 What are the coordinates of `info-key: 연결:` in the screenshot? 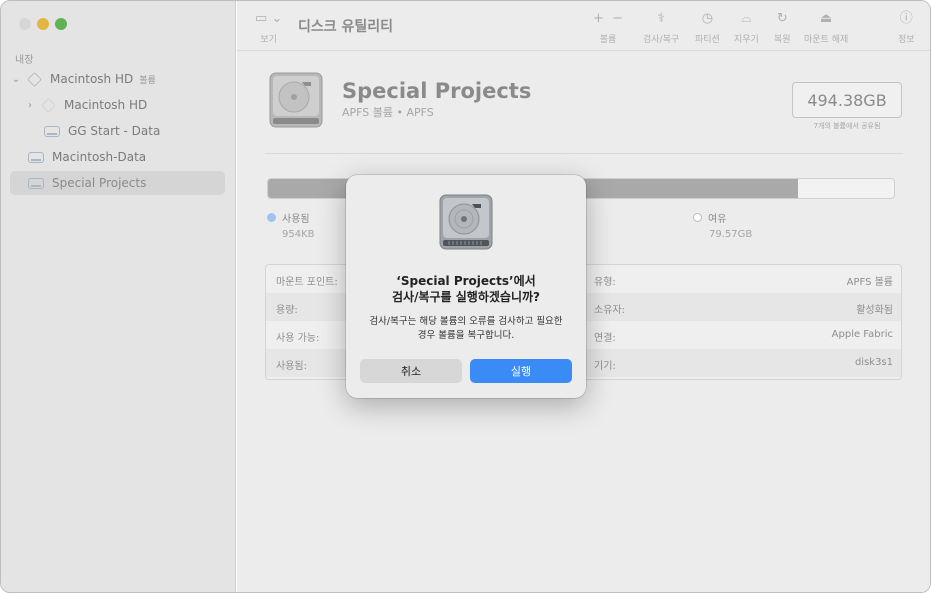 It's located at (605, 338).